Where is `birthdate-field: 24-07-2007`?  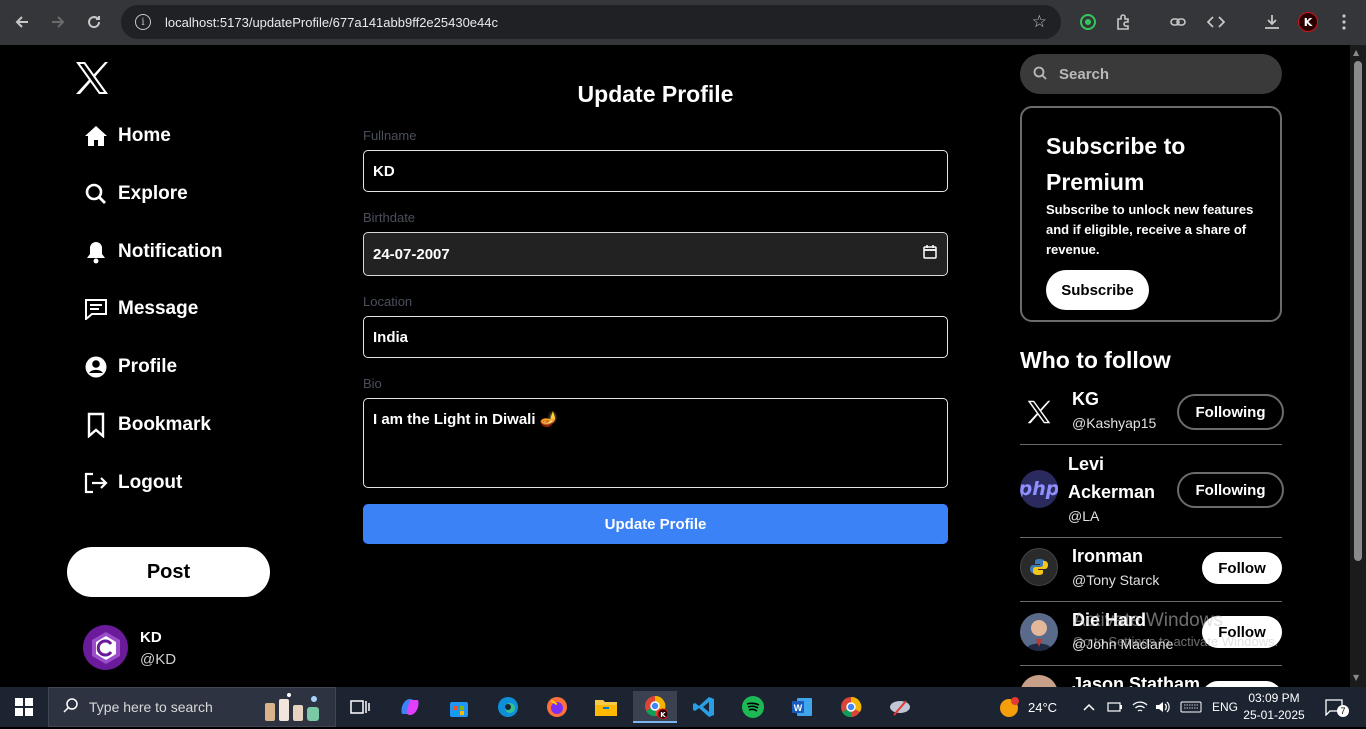 birthdate-field: 24-07-2007 is located at coordinates (655, 254).